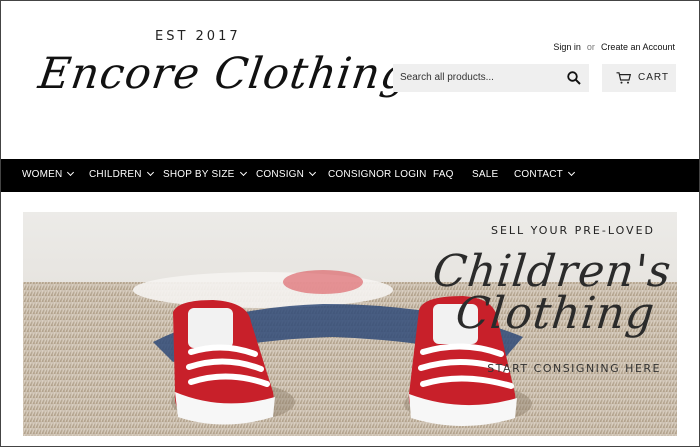  I want to click on nav-item-sale: SALE, so click(485, 174).